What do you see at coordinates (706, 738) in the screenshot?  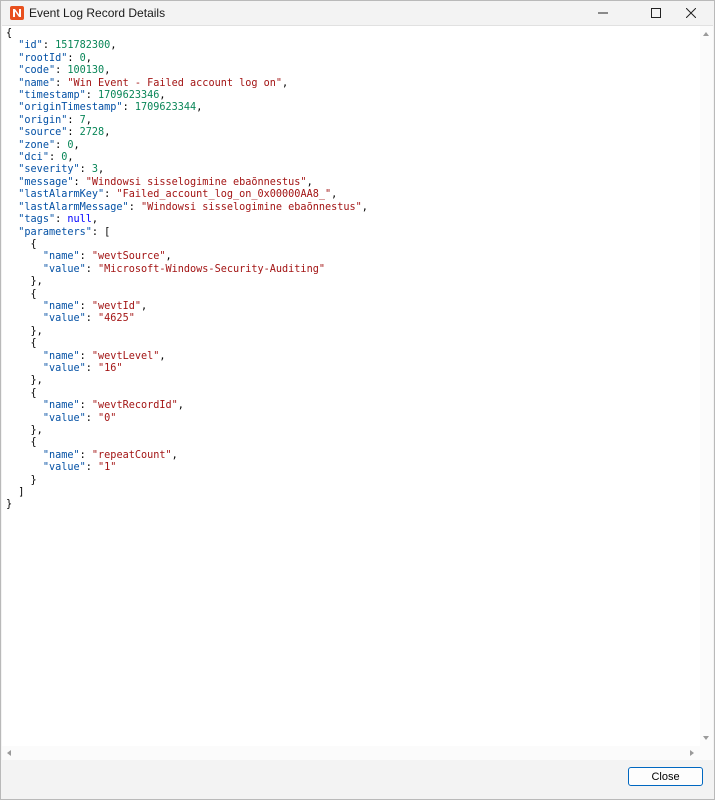 I see `scroll-down-arrow-icon` at bounding box center [706, 738].